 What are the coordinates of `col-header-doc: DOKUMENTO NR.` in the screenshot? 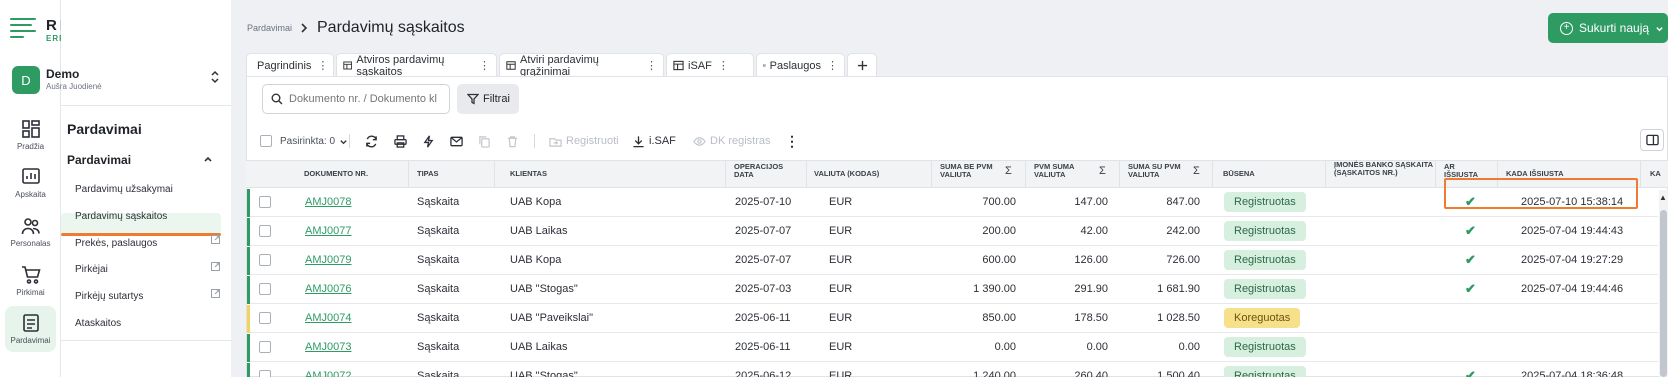 It's located at (336, 174).